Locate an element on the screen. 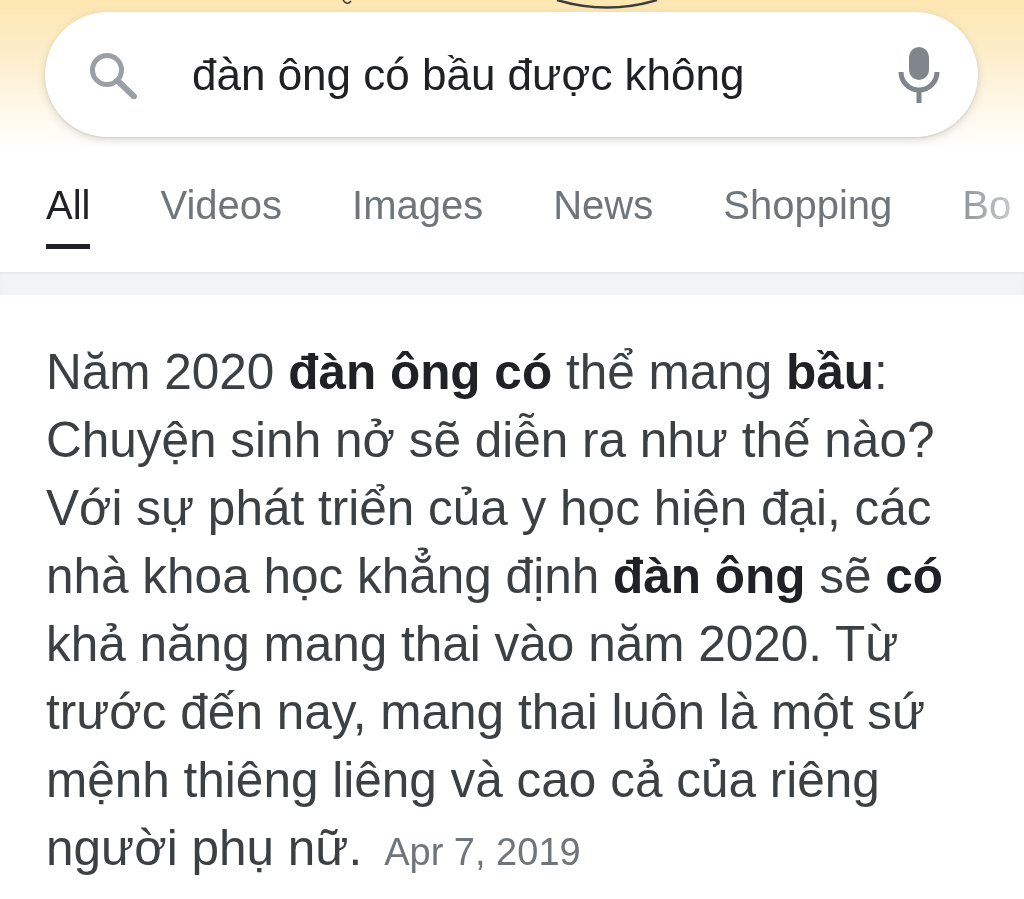  tab: All is located at coordinates (68, 215).